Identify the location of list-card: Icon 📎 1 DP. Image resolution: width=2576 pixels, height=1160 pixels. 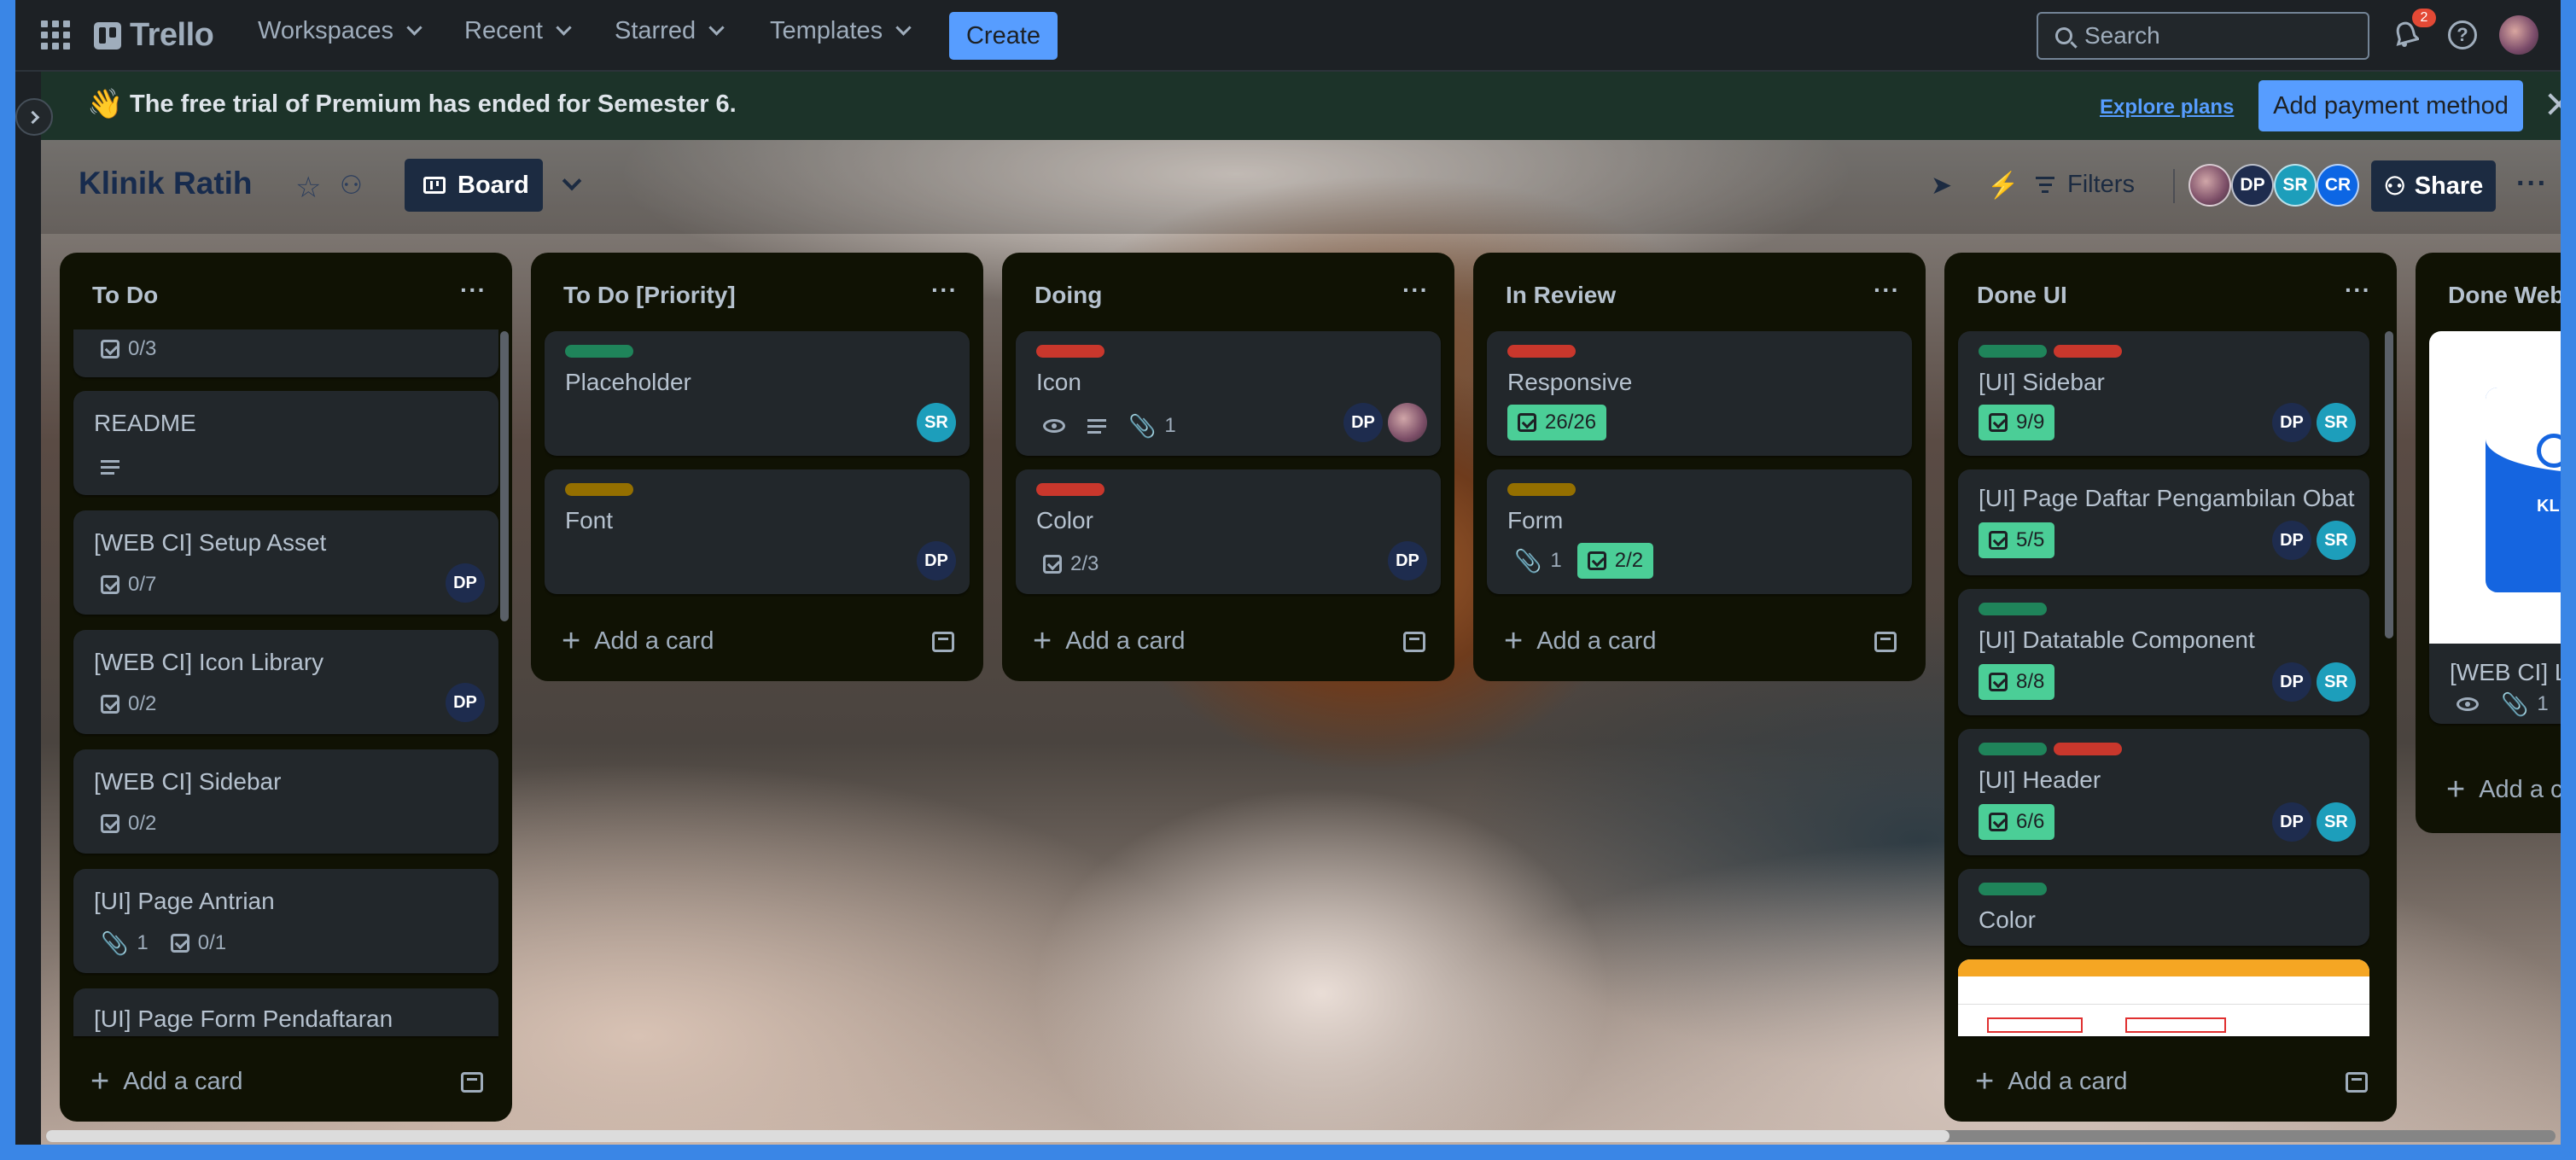
(1228, 393).